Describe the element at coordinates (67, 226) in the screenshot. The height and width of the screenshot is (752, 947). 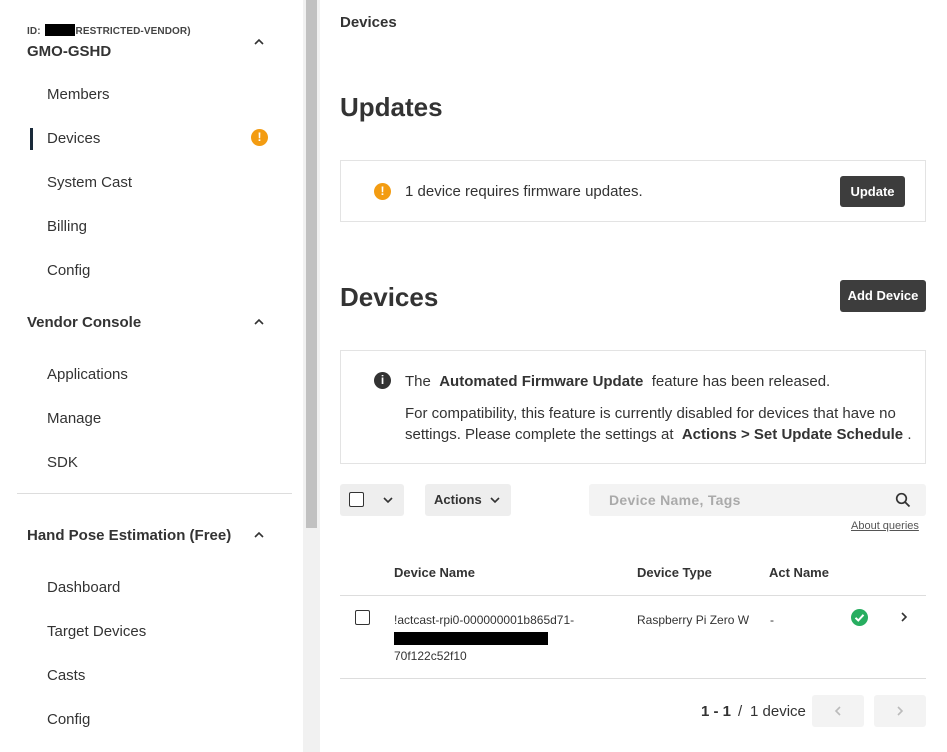
I see `sidebar-item-billing: Billing` at that location.